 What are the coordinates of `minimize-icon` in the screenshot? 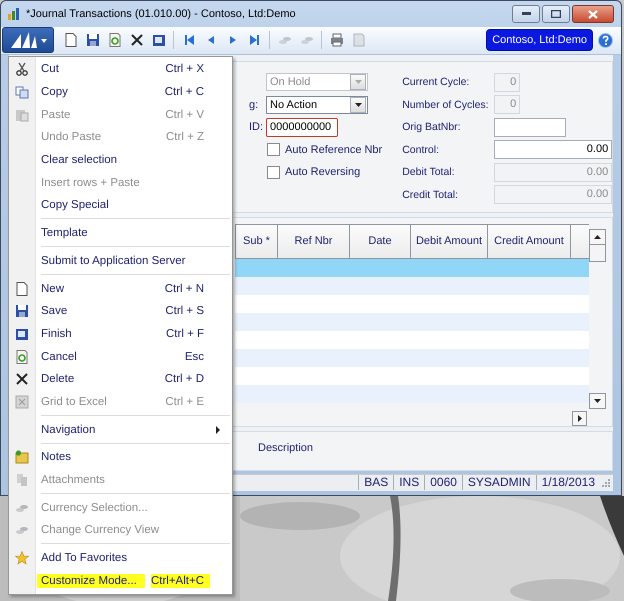 It's located at (526, 14).